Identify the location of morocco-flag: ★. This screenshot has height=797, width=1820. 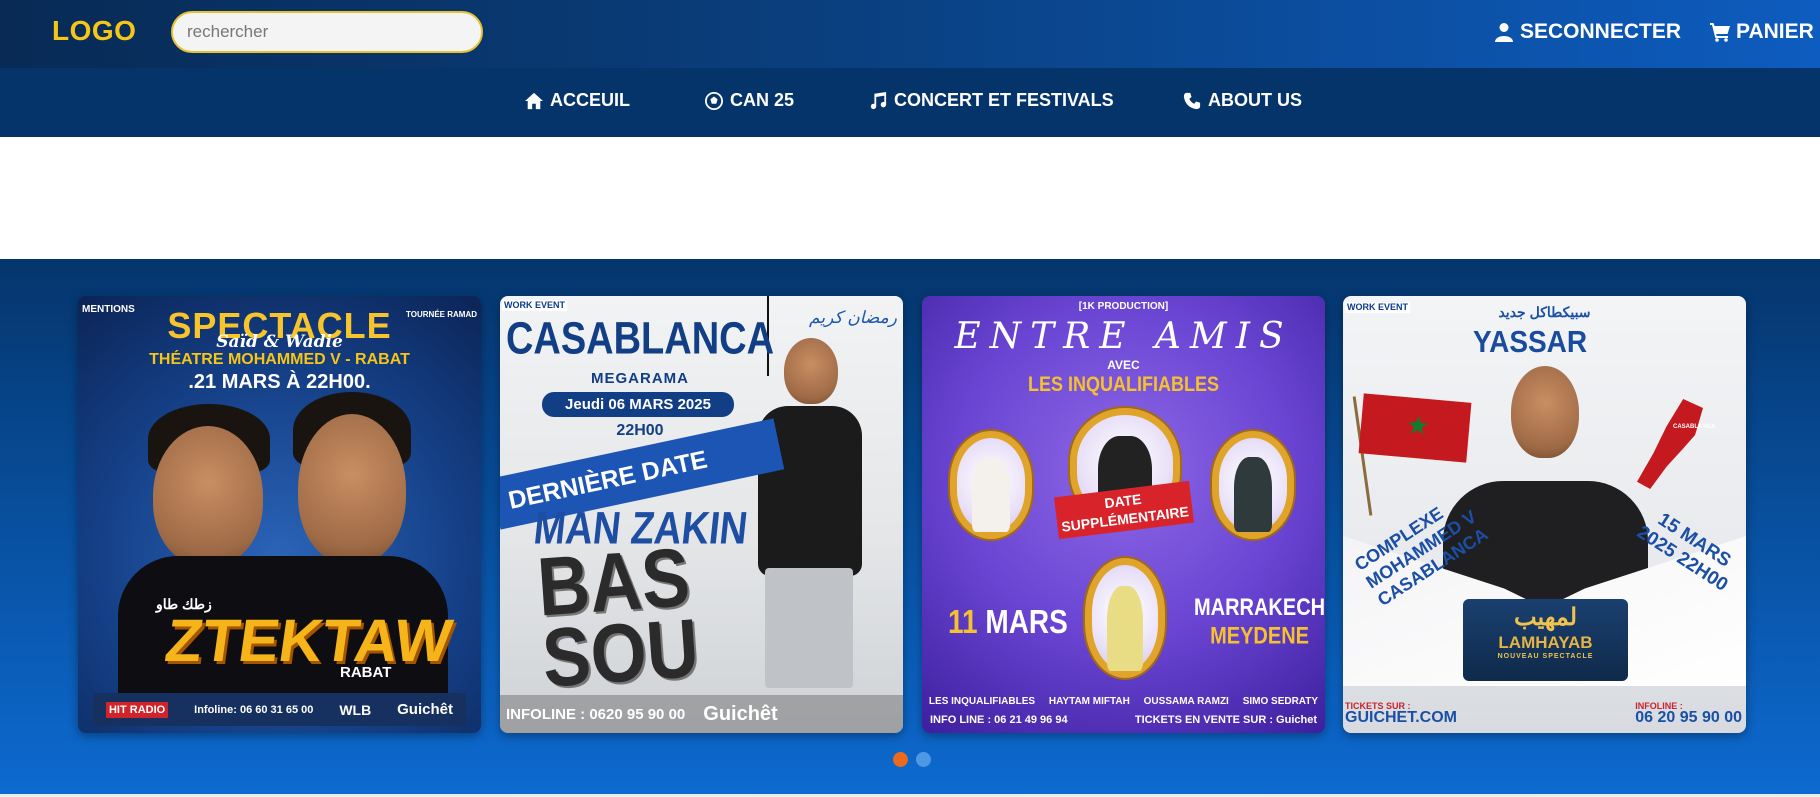
(1415, 428).